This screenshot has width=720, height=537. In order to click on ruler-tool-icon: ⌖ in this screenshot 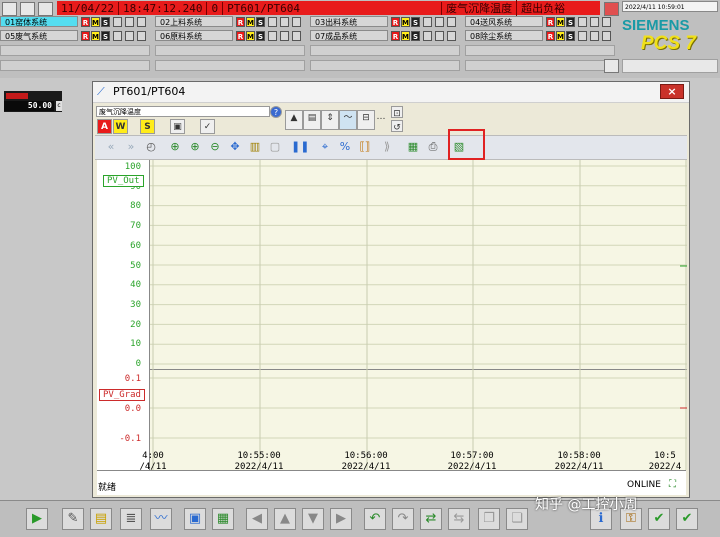, I will do `click(325, 147)`.